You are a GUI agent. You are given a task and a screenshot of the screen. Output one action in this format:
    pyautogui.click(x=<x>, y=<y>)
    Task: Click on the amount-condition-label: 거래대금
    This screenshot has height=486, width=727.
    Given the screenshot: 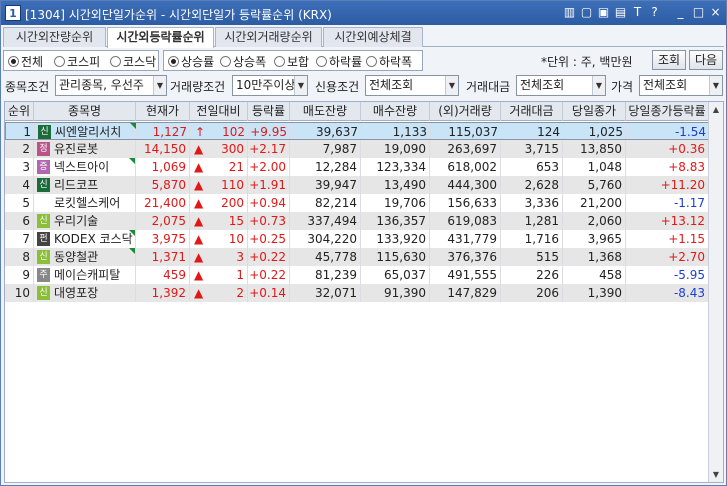 What is the action you would take?
    pyautogui.click(x=488, y=87)
    